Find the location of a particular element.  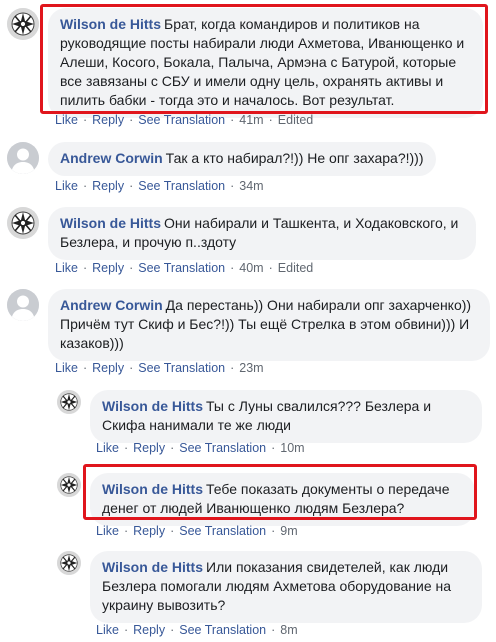

timestamp: 40m is located at coordinates (251, 268).